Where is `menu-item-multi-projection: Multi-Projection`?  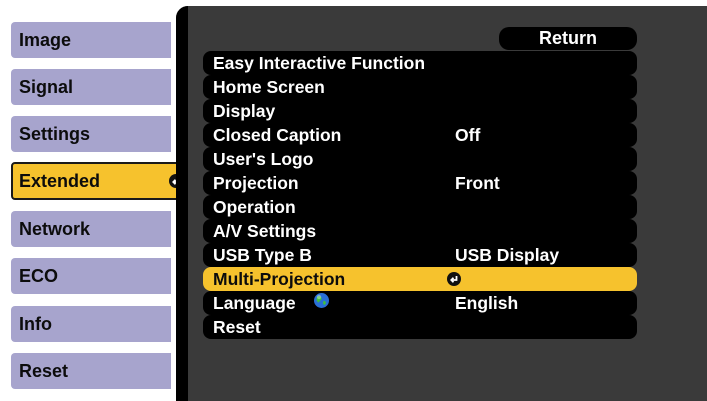 menu-item-multi-projection: Multi-Projection is located at coordinates (420, 279).